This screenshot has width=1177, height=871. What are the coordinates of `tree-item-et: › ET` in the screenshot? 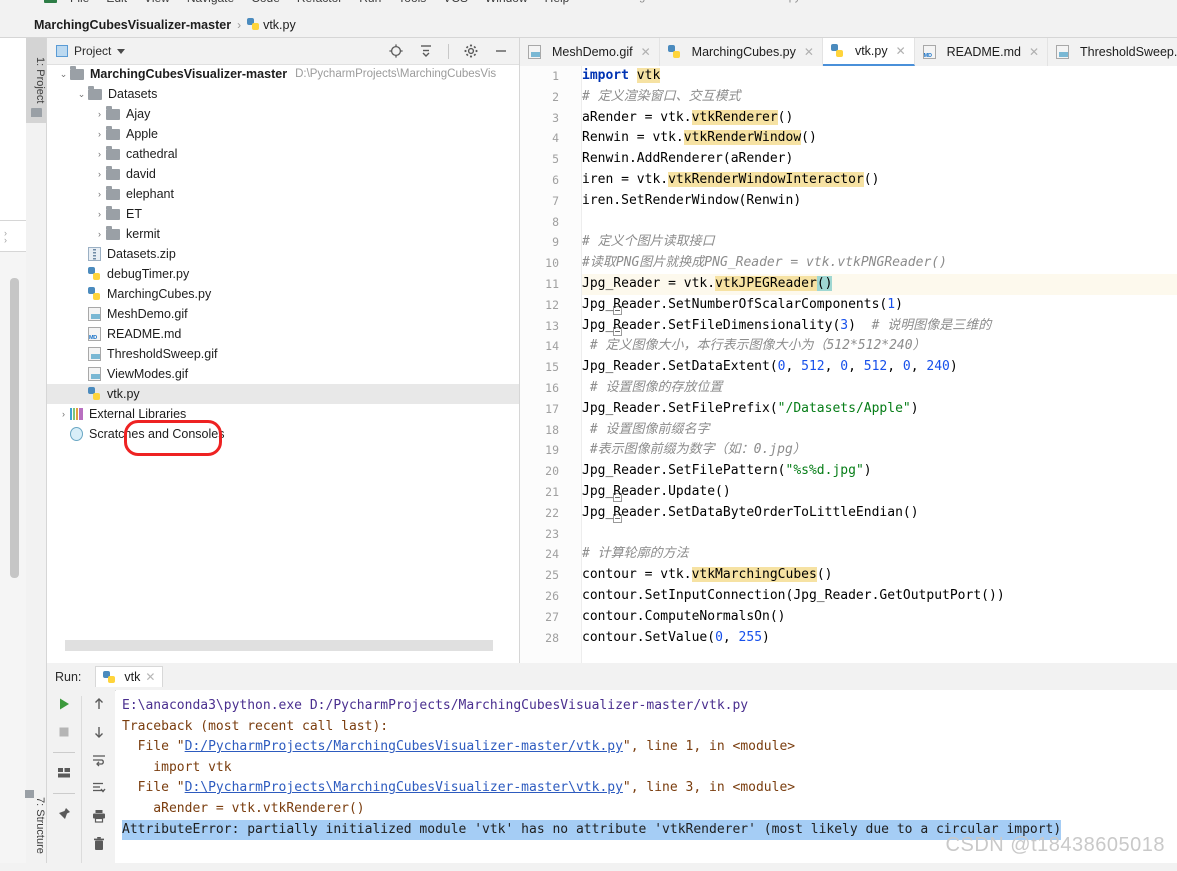 It's located at (283, 214).